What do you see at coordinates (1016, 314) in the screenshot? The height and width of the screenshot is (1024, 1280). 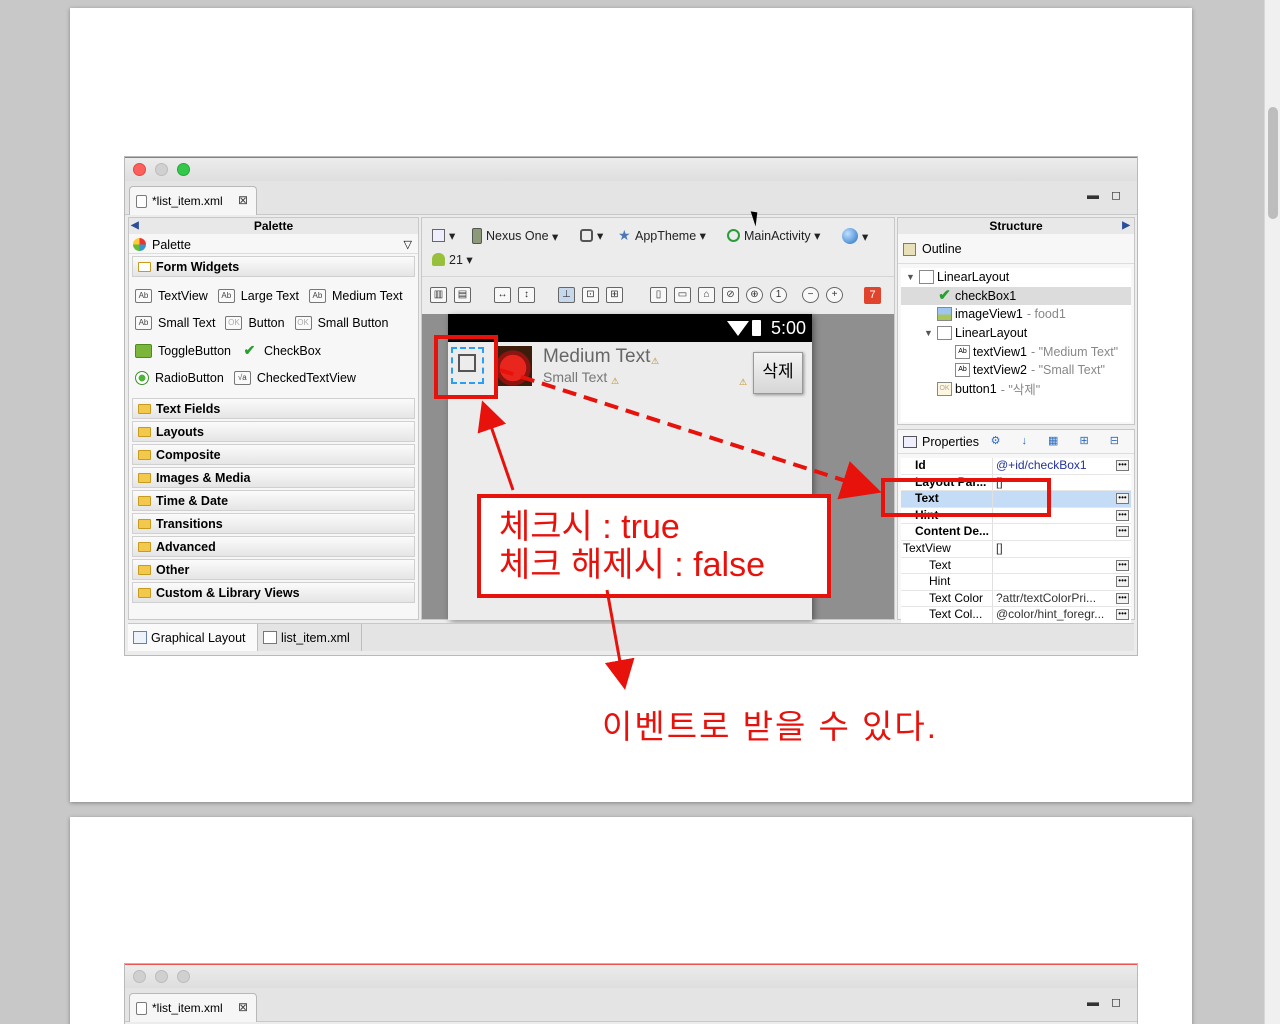 I see `outline-node: imageView1- food1` at bounding box center [1016, 314].